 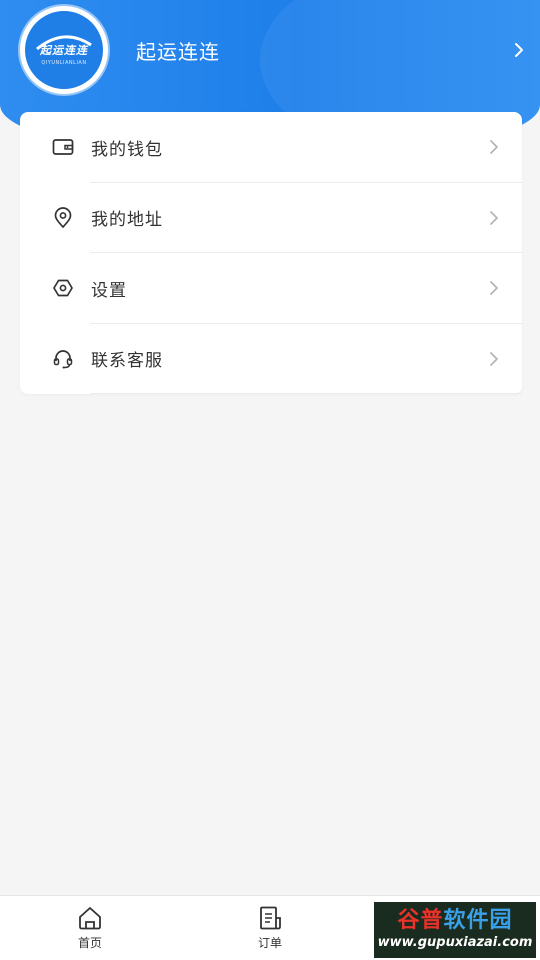 I want to click on menu-item-customer-service: 联系客服, so click(x=271, y=359).